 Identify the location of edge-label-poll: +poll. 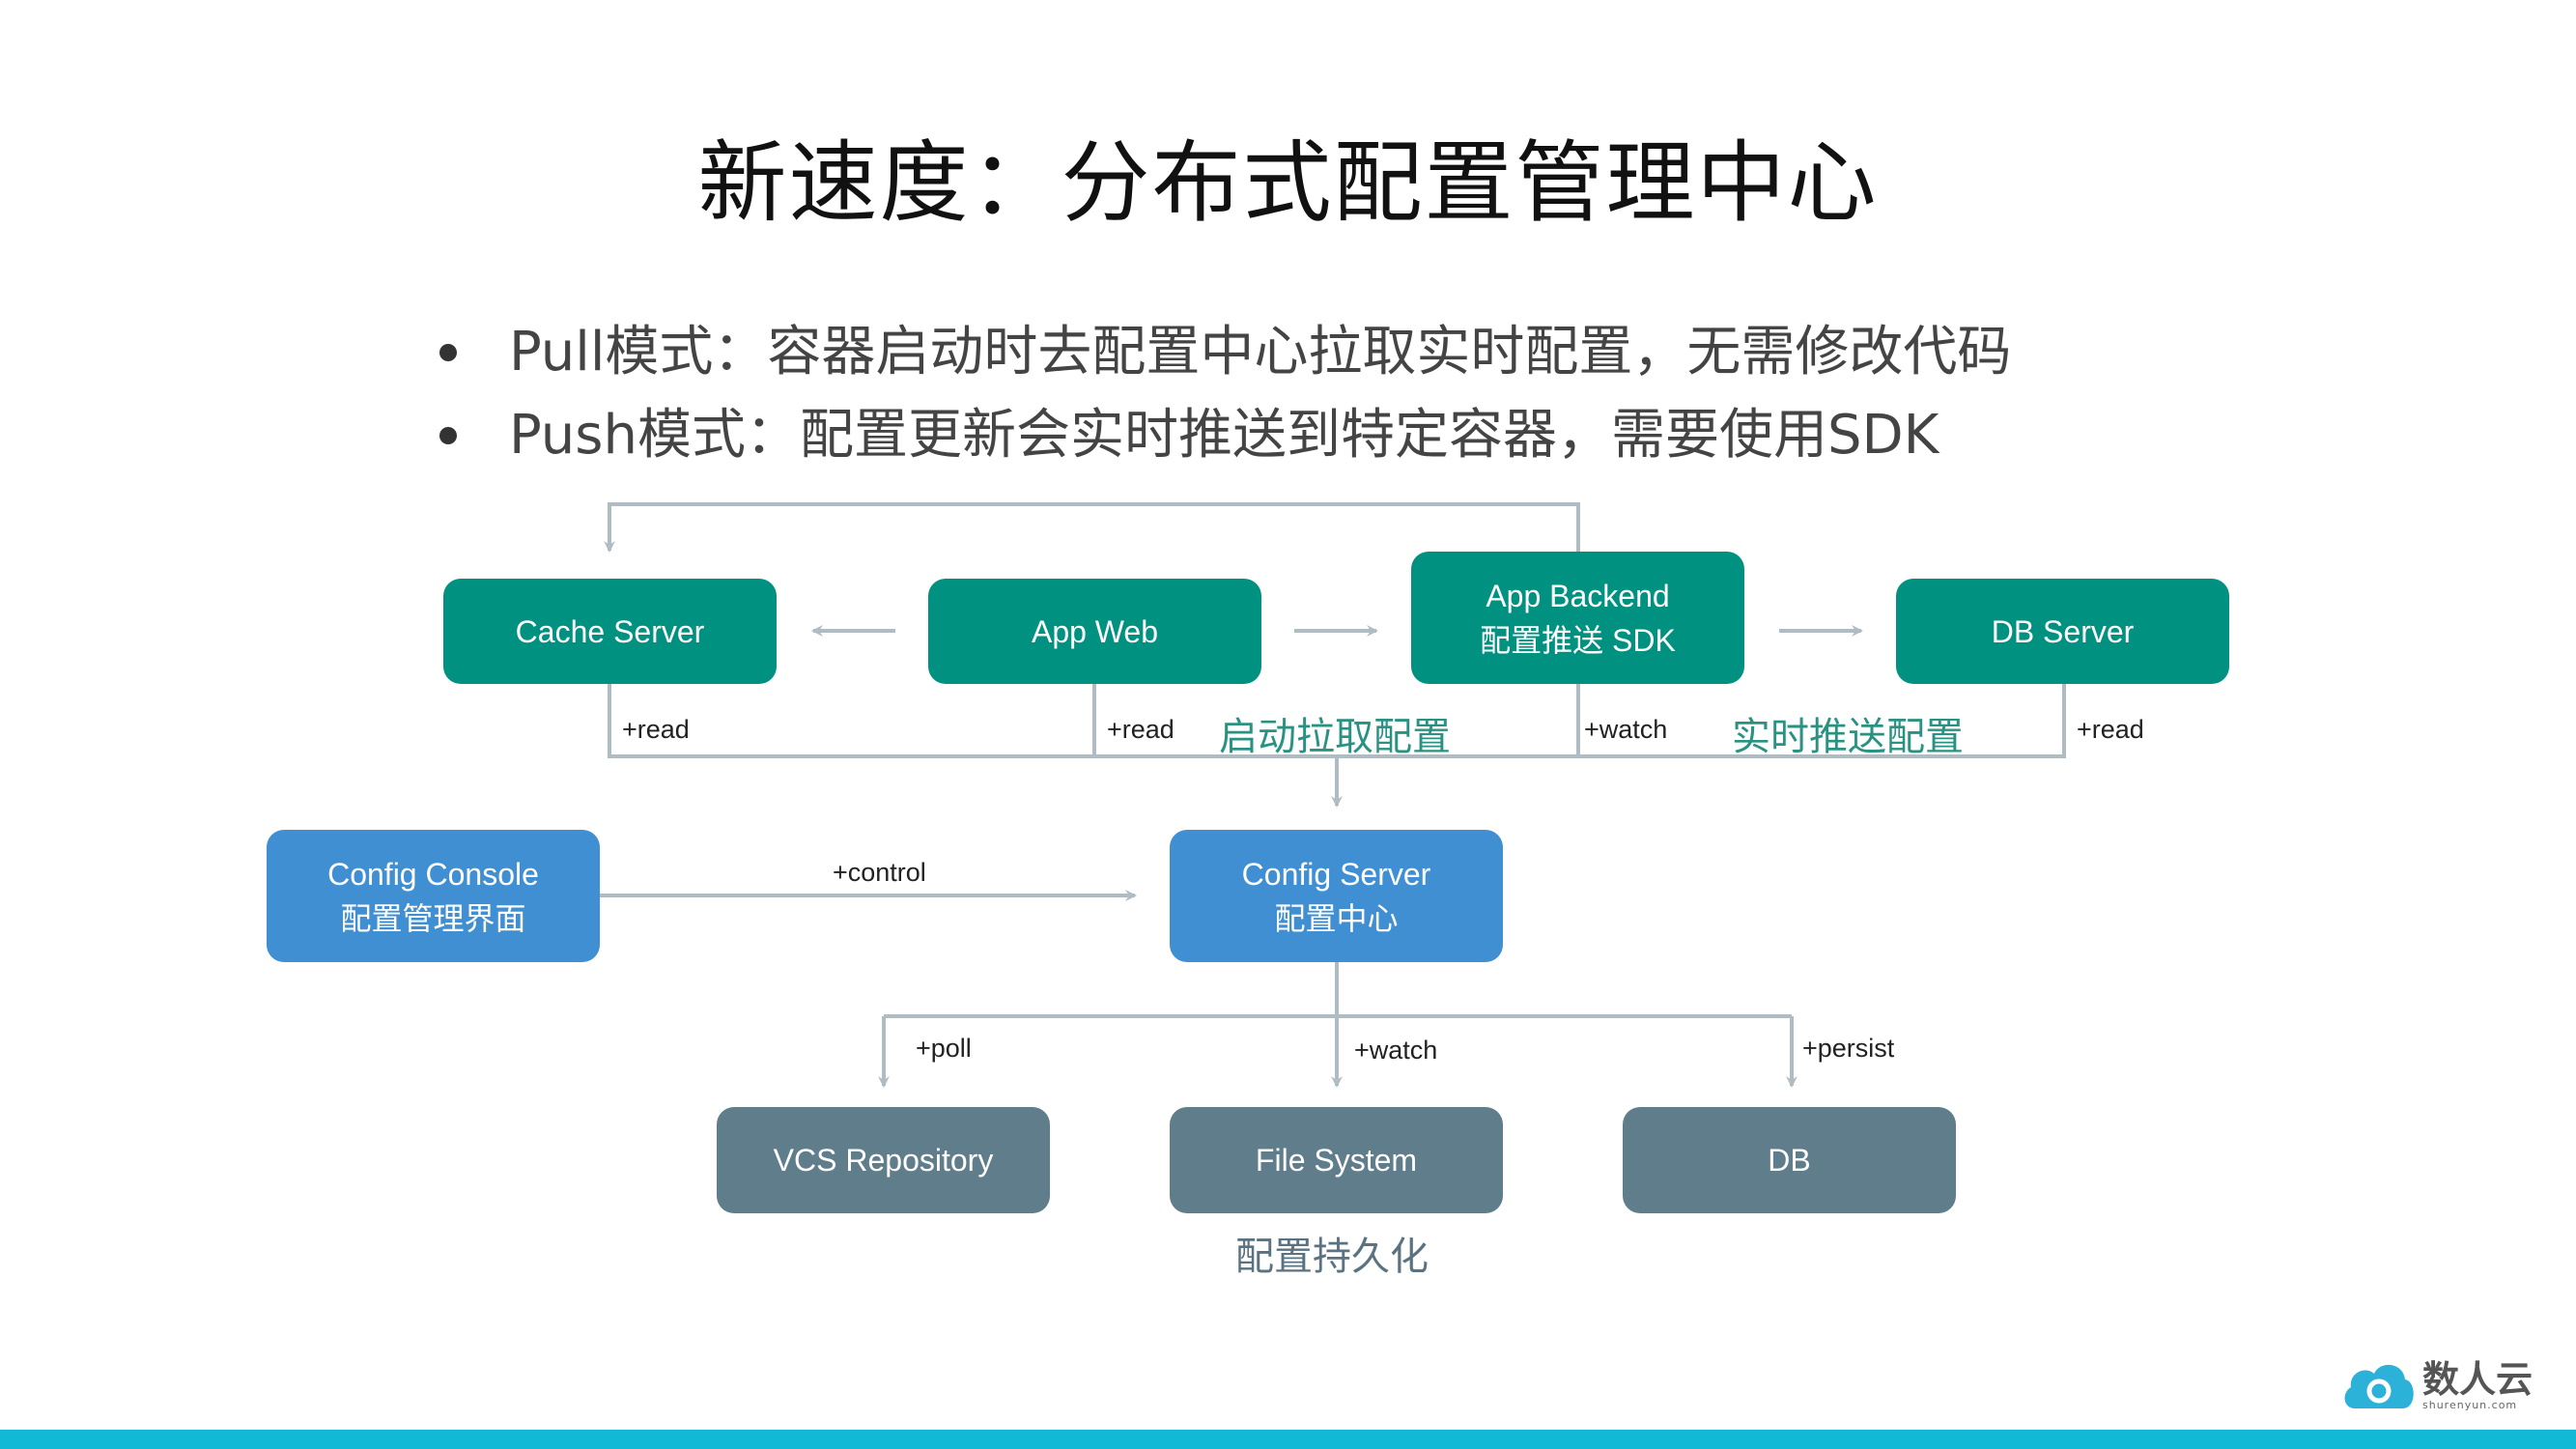
(944, 1048).